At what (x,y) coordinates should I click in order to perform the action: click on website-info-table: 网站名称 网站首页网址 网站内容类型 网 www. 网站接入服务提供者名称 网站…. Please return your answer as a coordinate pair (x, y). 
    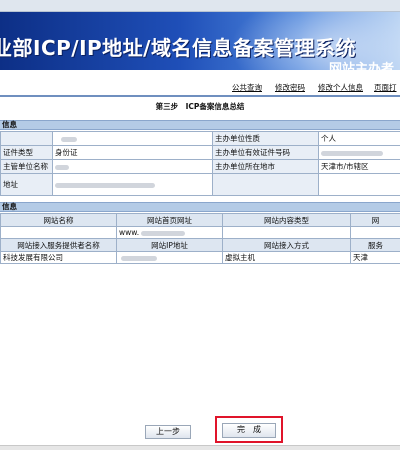
    Looking at the image, I should click on (200, 238).